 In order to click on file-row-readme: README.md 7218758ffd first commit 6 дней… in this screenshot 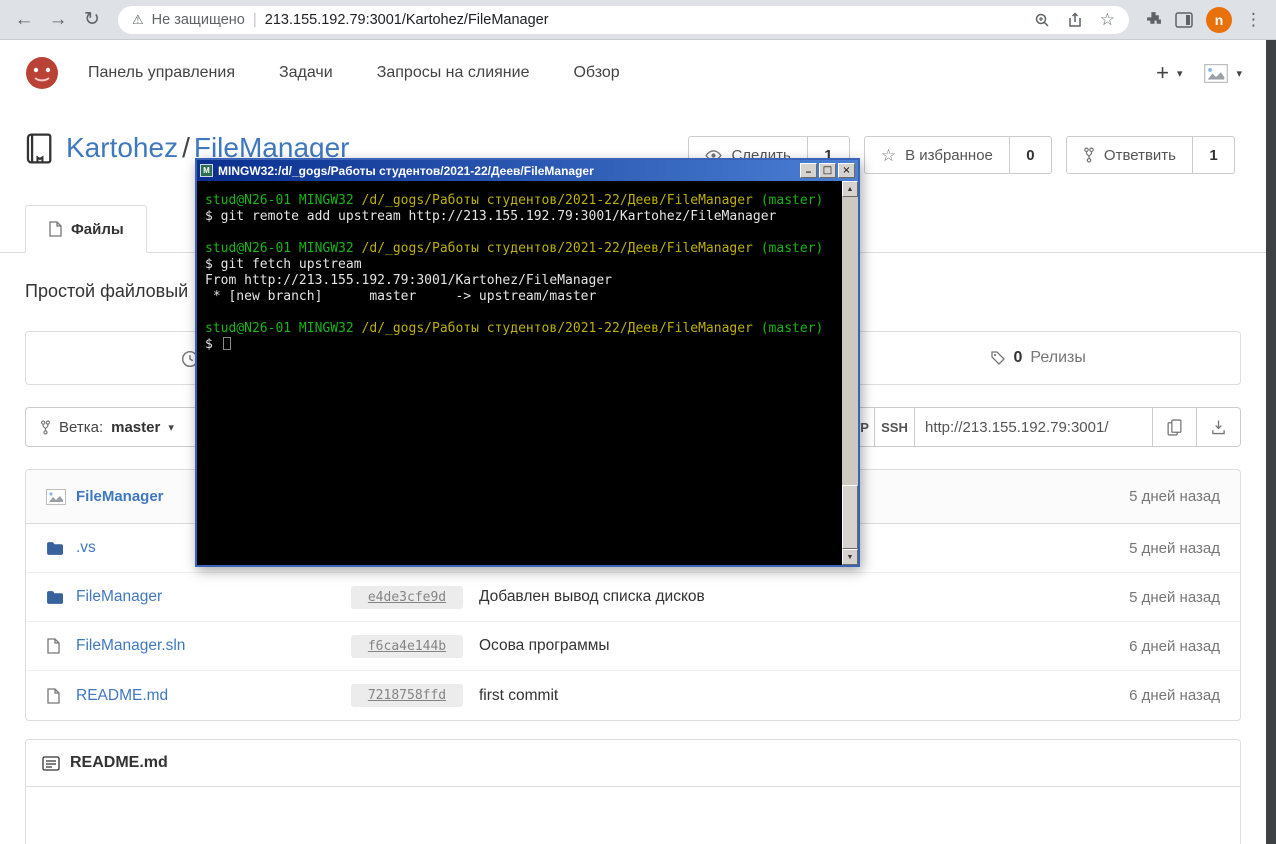, I will do `click(633, 695)`.